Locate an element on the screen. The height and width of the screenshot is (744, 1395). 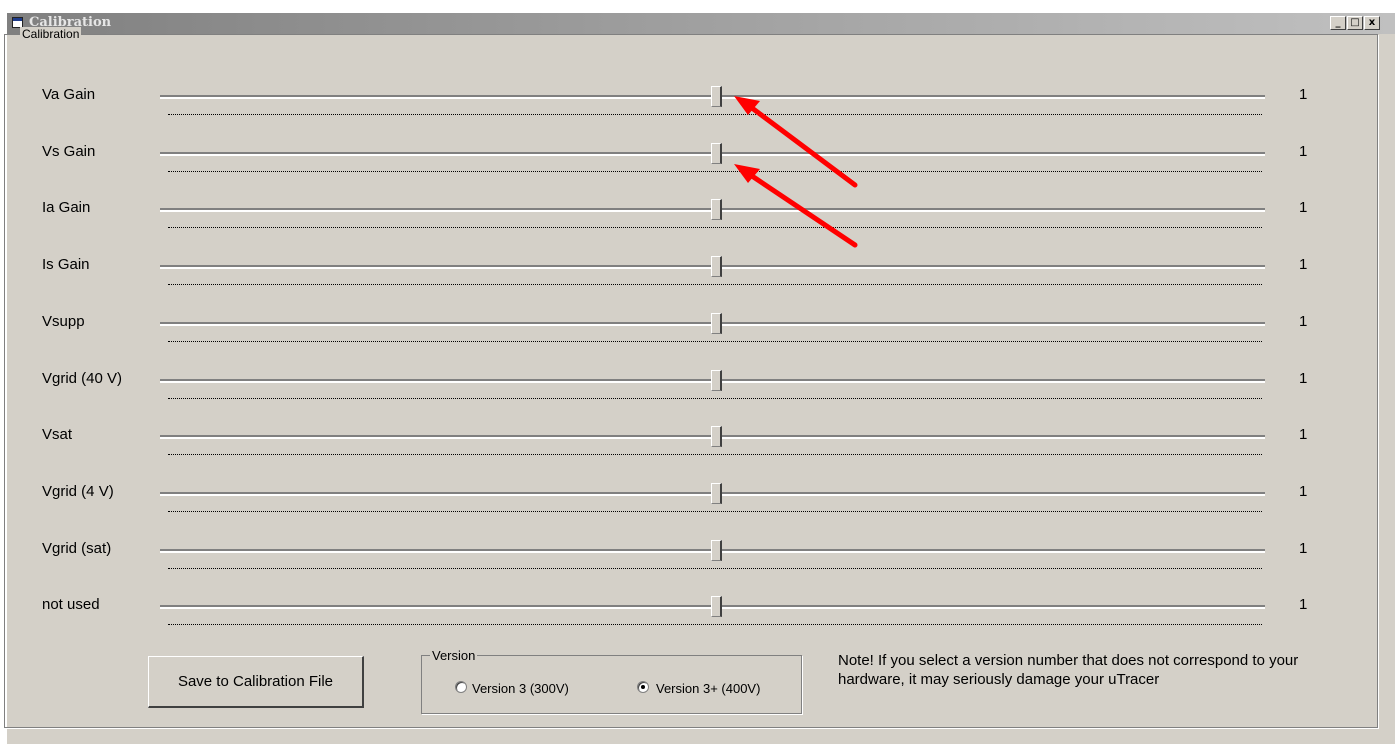
slider-label: Is Gain is located at coordinates (66, 264).